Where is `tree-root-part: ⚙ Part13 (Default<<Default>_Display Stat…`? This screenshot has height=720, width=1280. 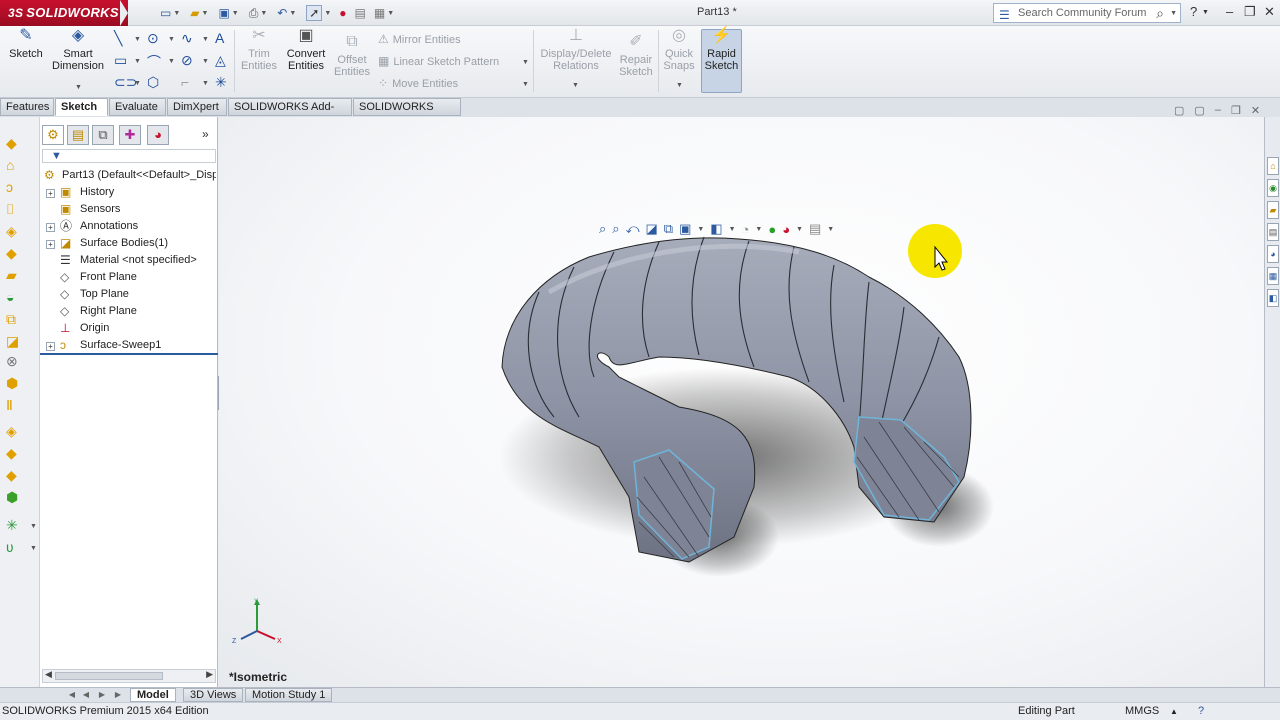
tree-root-part: ⚙ Part13 (Default<<Default>_Display Stat… is located at coordinates (128, 175).